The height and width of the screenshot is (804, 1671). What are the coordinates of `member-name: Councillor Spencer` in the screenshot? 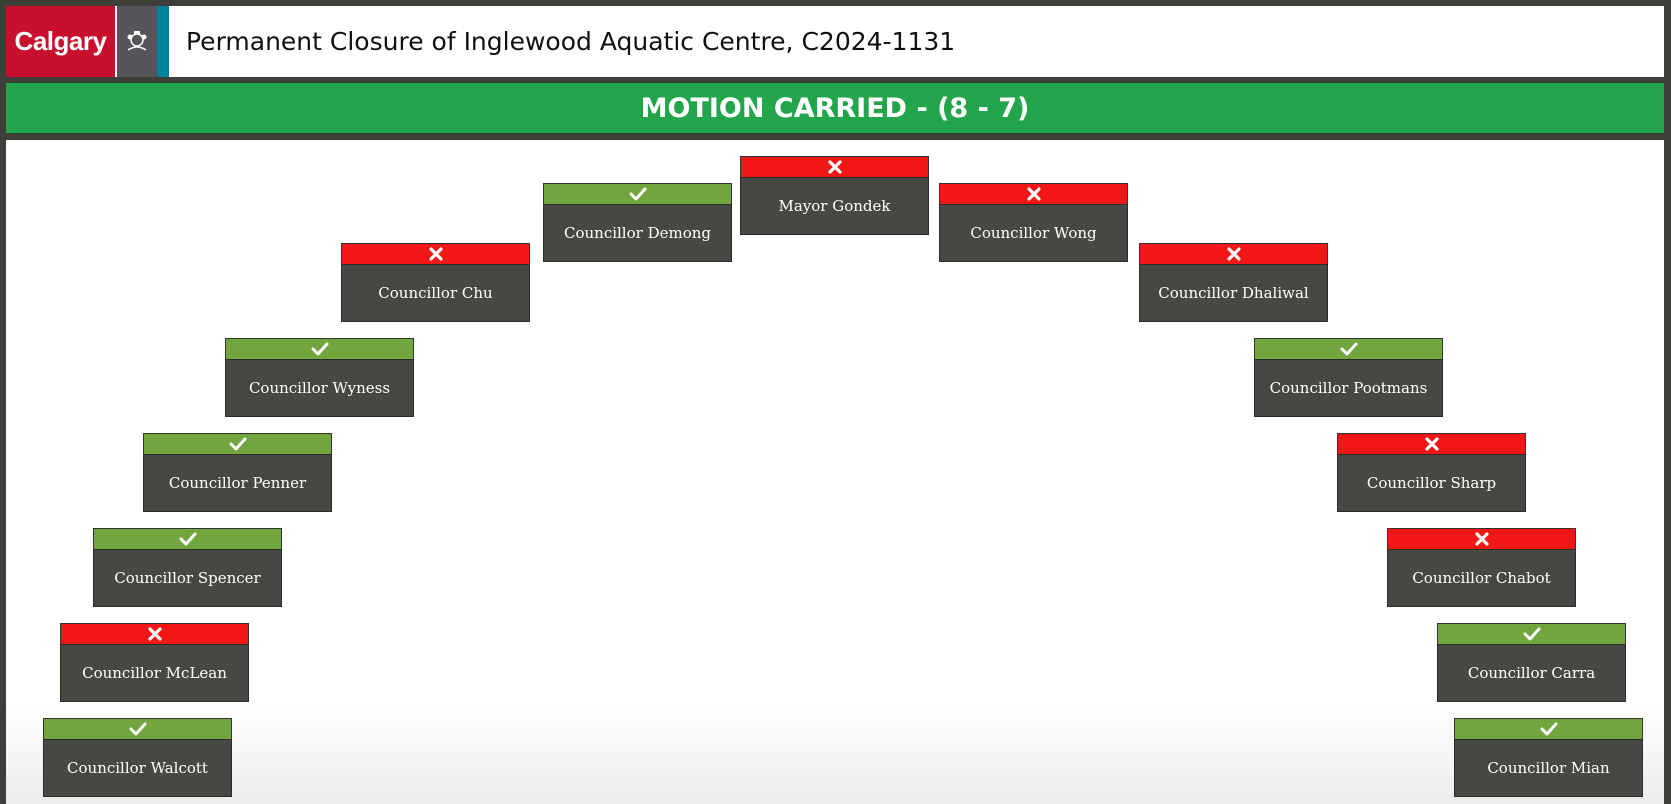 It's located at (187, 578).